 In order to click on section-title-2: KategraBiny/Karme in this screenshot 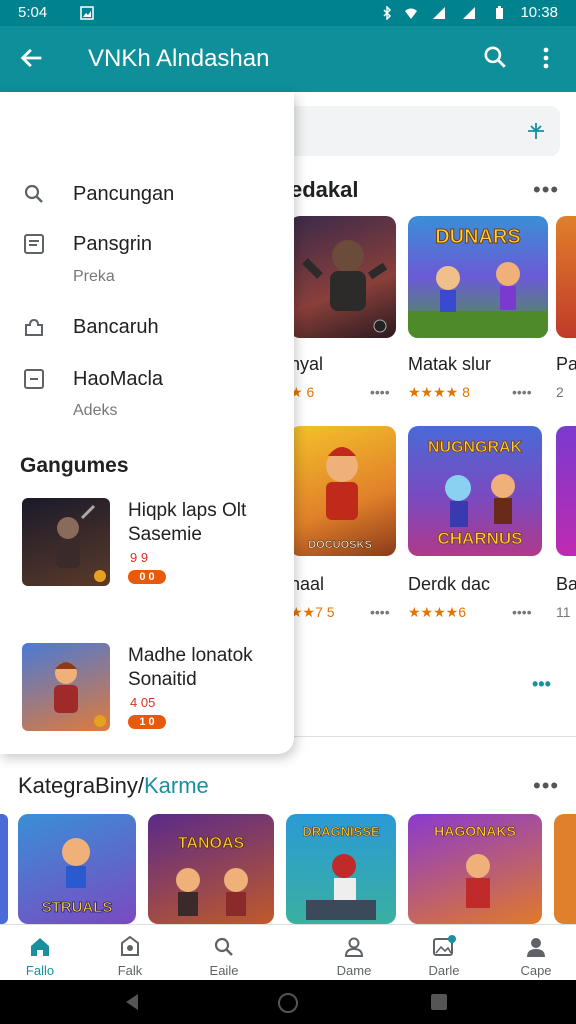, I will do `click(113, 786)`.